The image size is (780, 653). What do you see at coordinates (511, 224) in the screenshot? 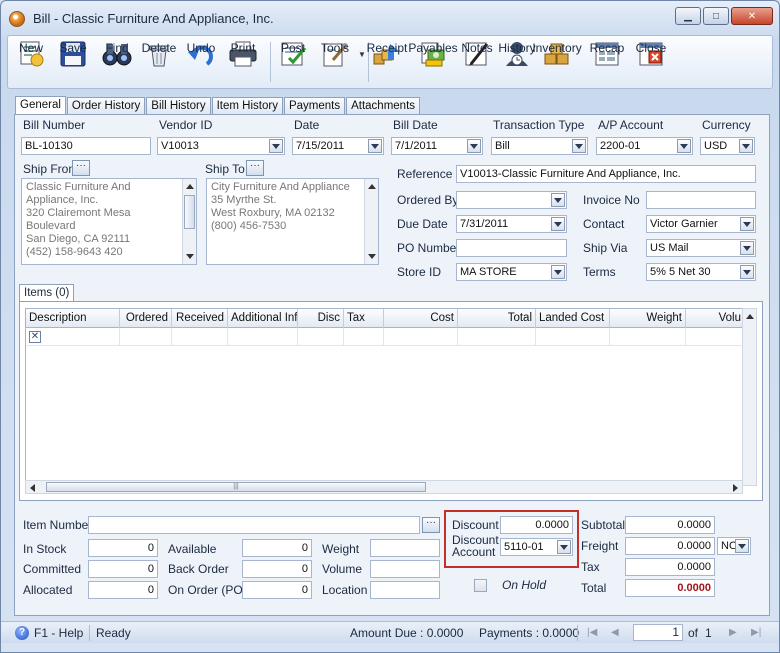
I see `due-date-picker: 7/31/2011` at bounding box center [511, 224].